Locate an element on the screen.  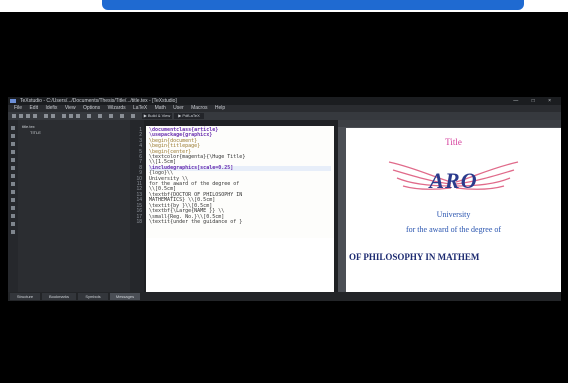
delimiters-icon is located at coordinates (13, 184).